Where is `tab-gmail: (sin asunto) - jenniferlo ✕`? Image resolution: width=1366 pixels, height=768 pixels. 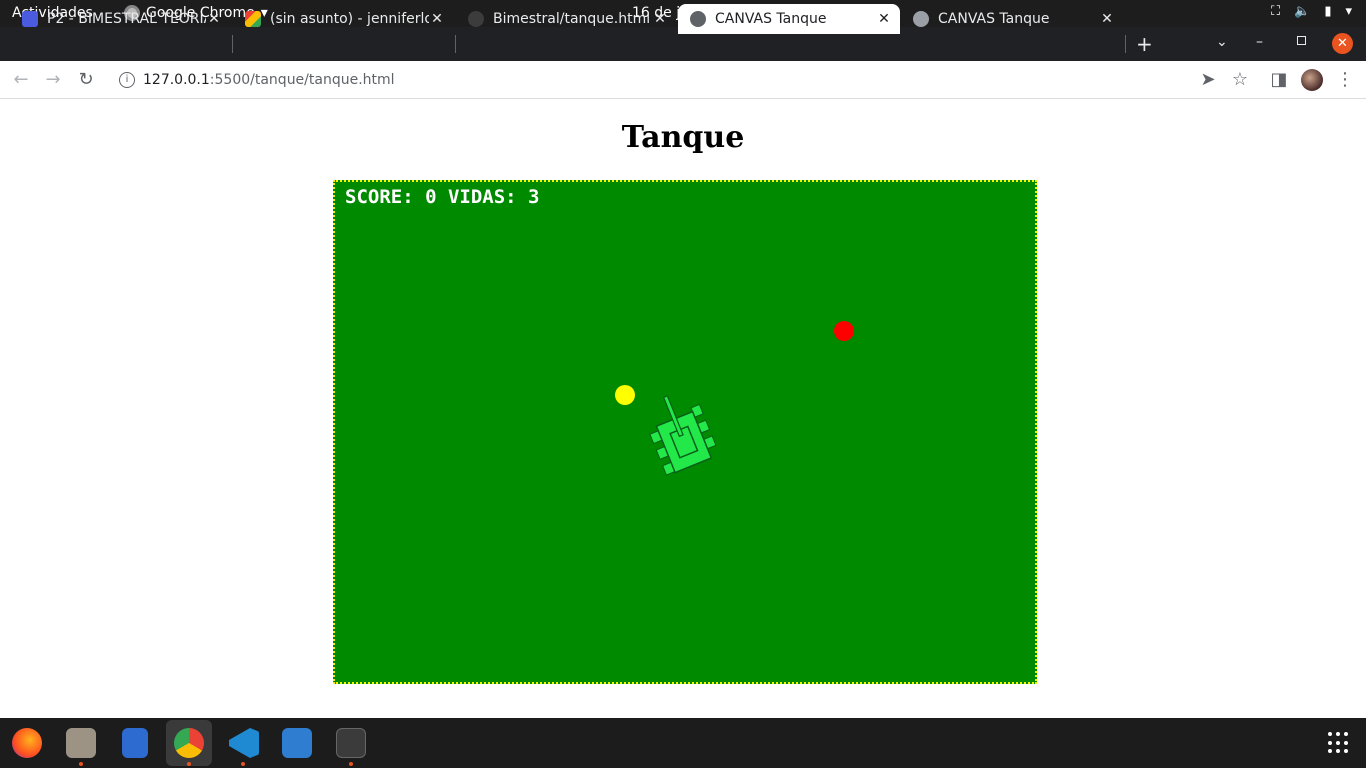
tab-gmail: (sin asunto) - jenniferlo ✕ is located at coordinates (343, 19).